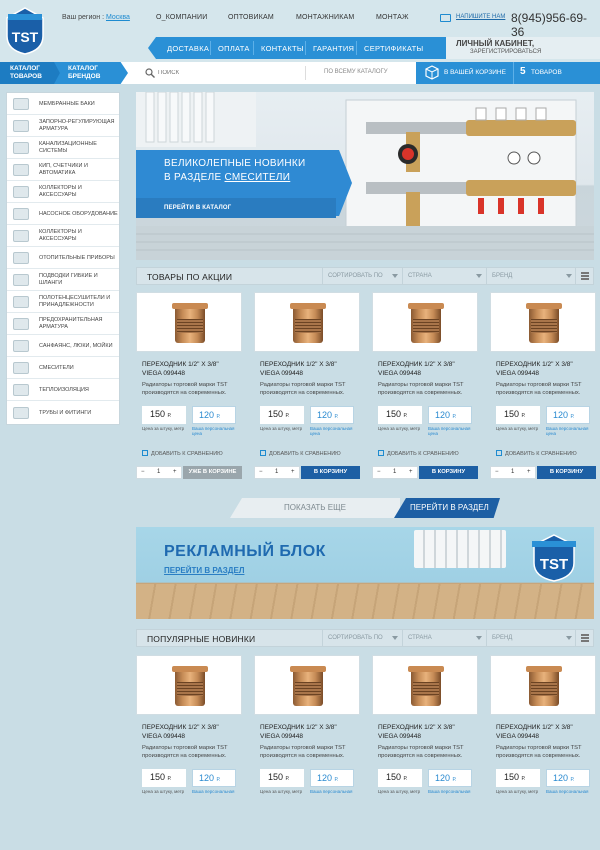 This screenshot has height=850, width=600. I want to click on tab-catalog-goods: КАТАЛОГ ТОВАРОВ, so click(31, 73).